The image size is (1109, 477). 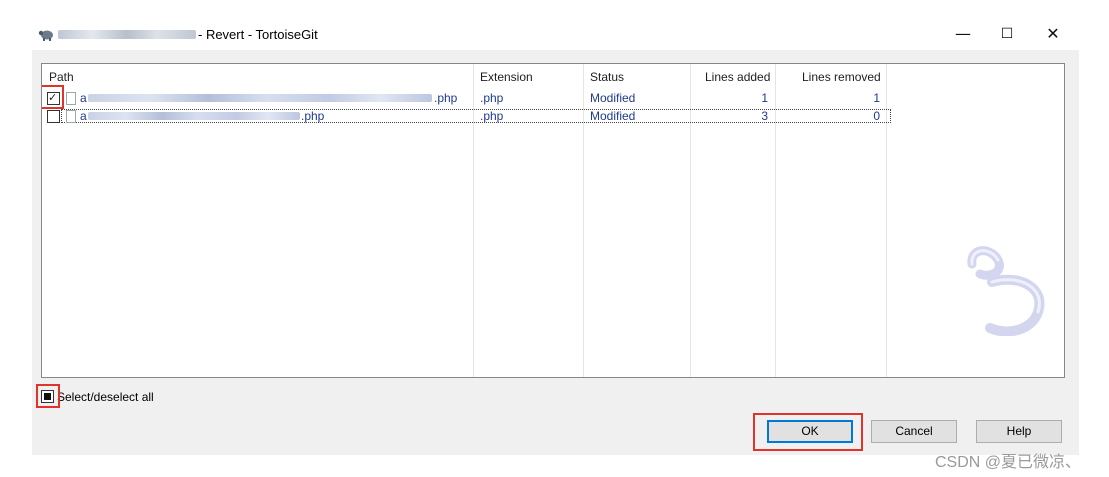 I want to click on select-all-label: Select/deselect all, so click(x=105, y=397).